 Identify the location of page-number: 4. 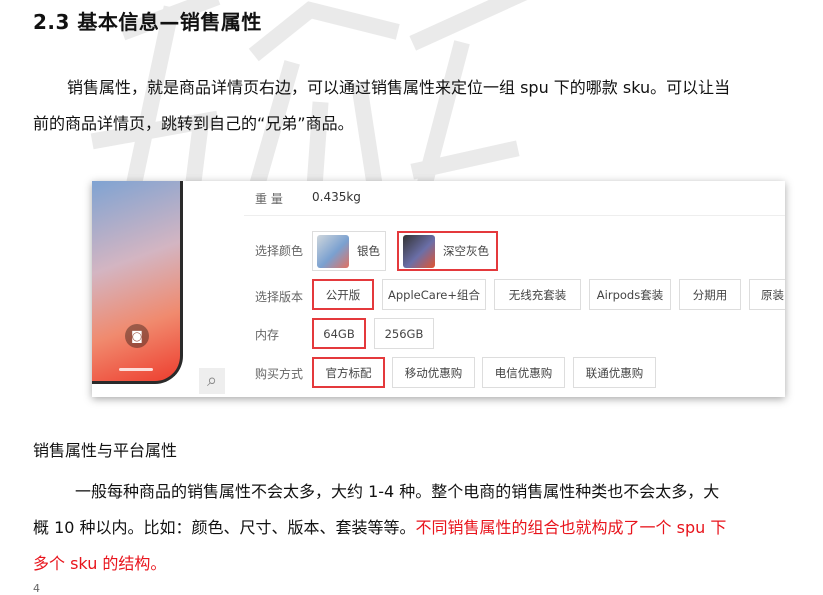
(36, 588).